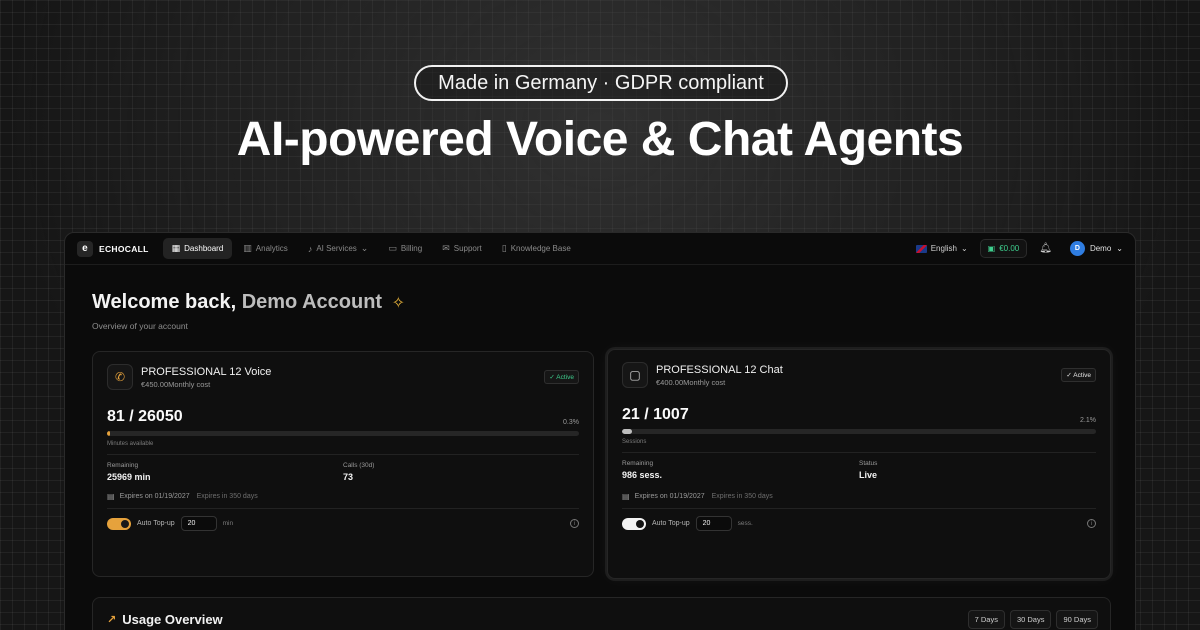 This screenshot has height=630, width=1200. Describe the element at coordinates (140, 326) in the screenshot. I see `page-subtitle: Overview of your account` at that location.